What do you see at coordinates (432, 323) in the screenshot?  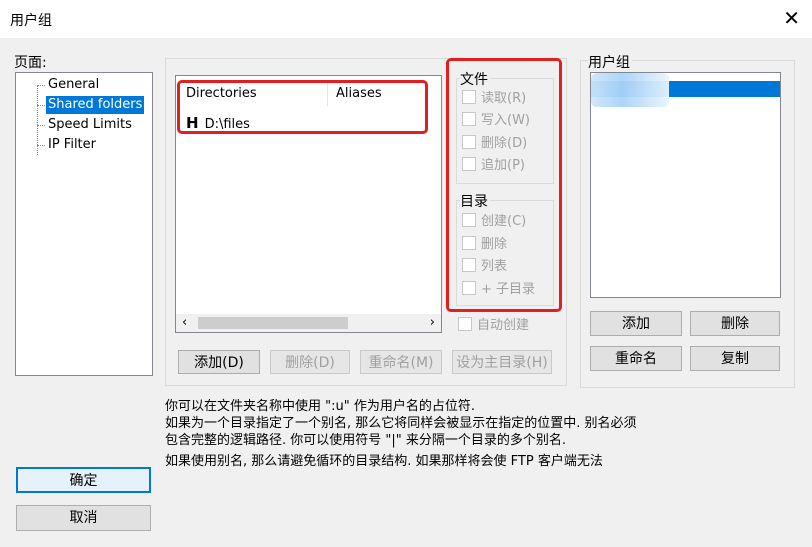 I see `scroll-right-icon: ›` at bounding box center [432, 323].